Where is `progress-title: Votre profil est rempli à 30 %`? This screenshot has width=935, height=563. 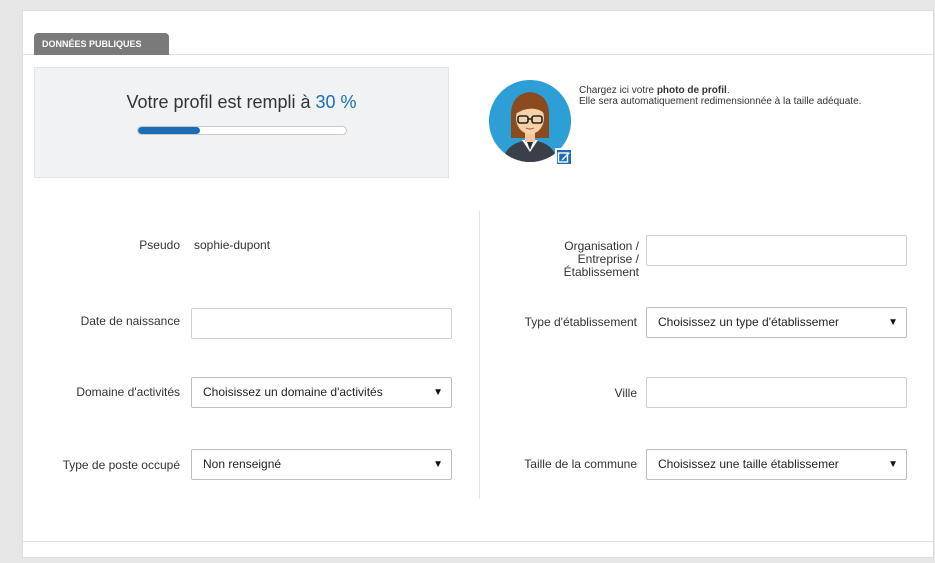
progress-title: Votre profil est rempli à 30 % is located at coordinates (241, 102).